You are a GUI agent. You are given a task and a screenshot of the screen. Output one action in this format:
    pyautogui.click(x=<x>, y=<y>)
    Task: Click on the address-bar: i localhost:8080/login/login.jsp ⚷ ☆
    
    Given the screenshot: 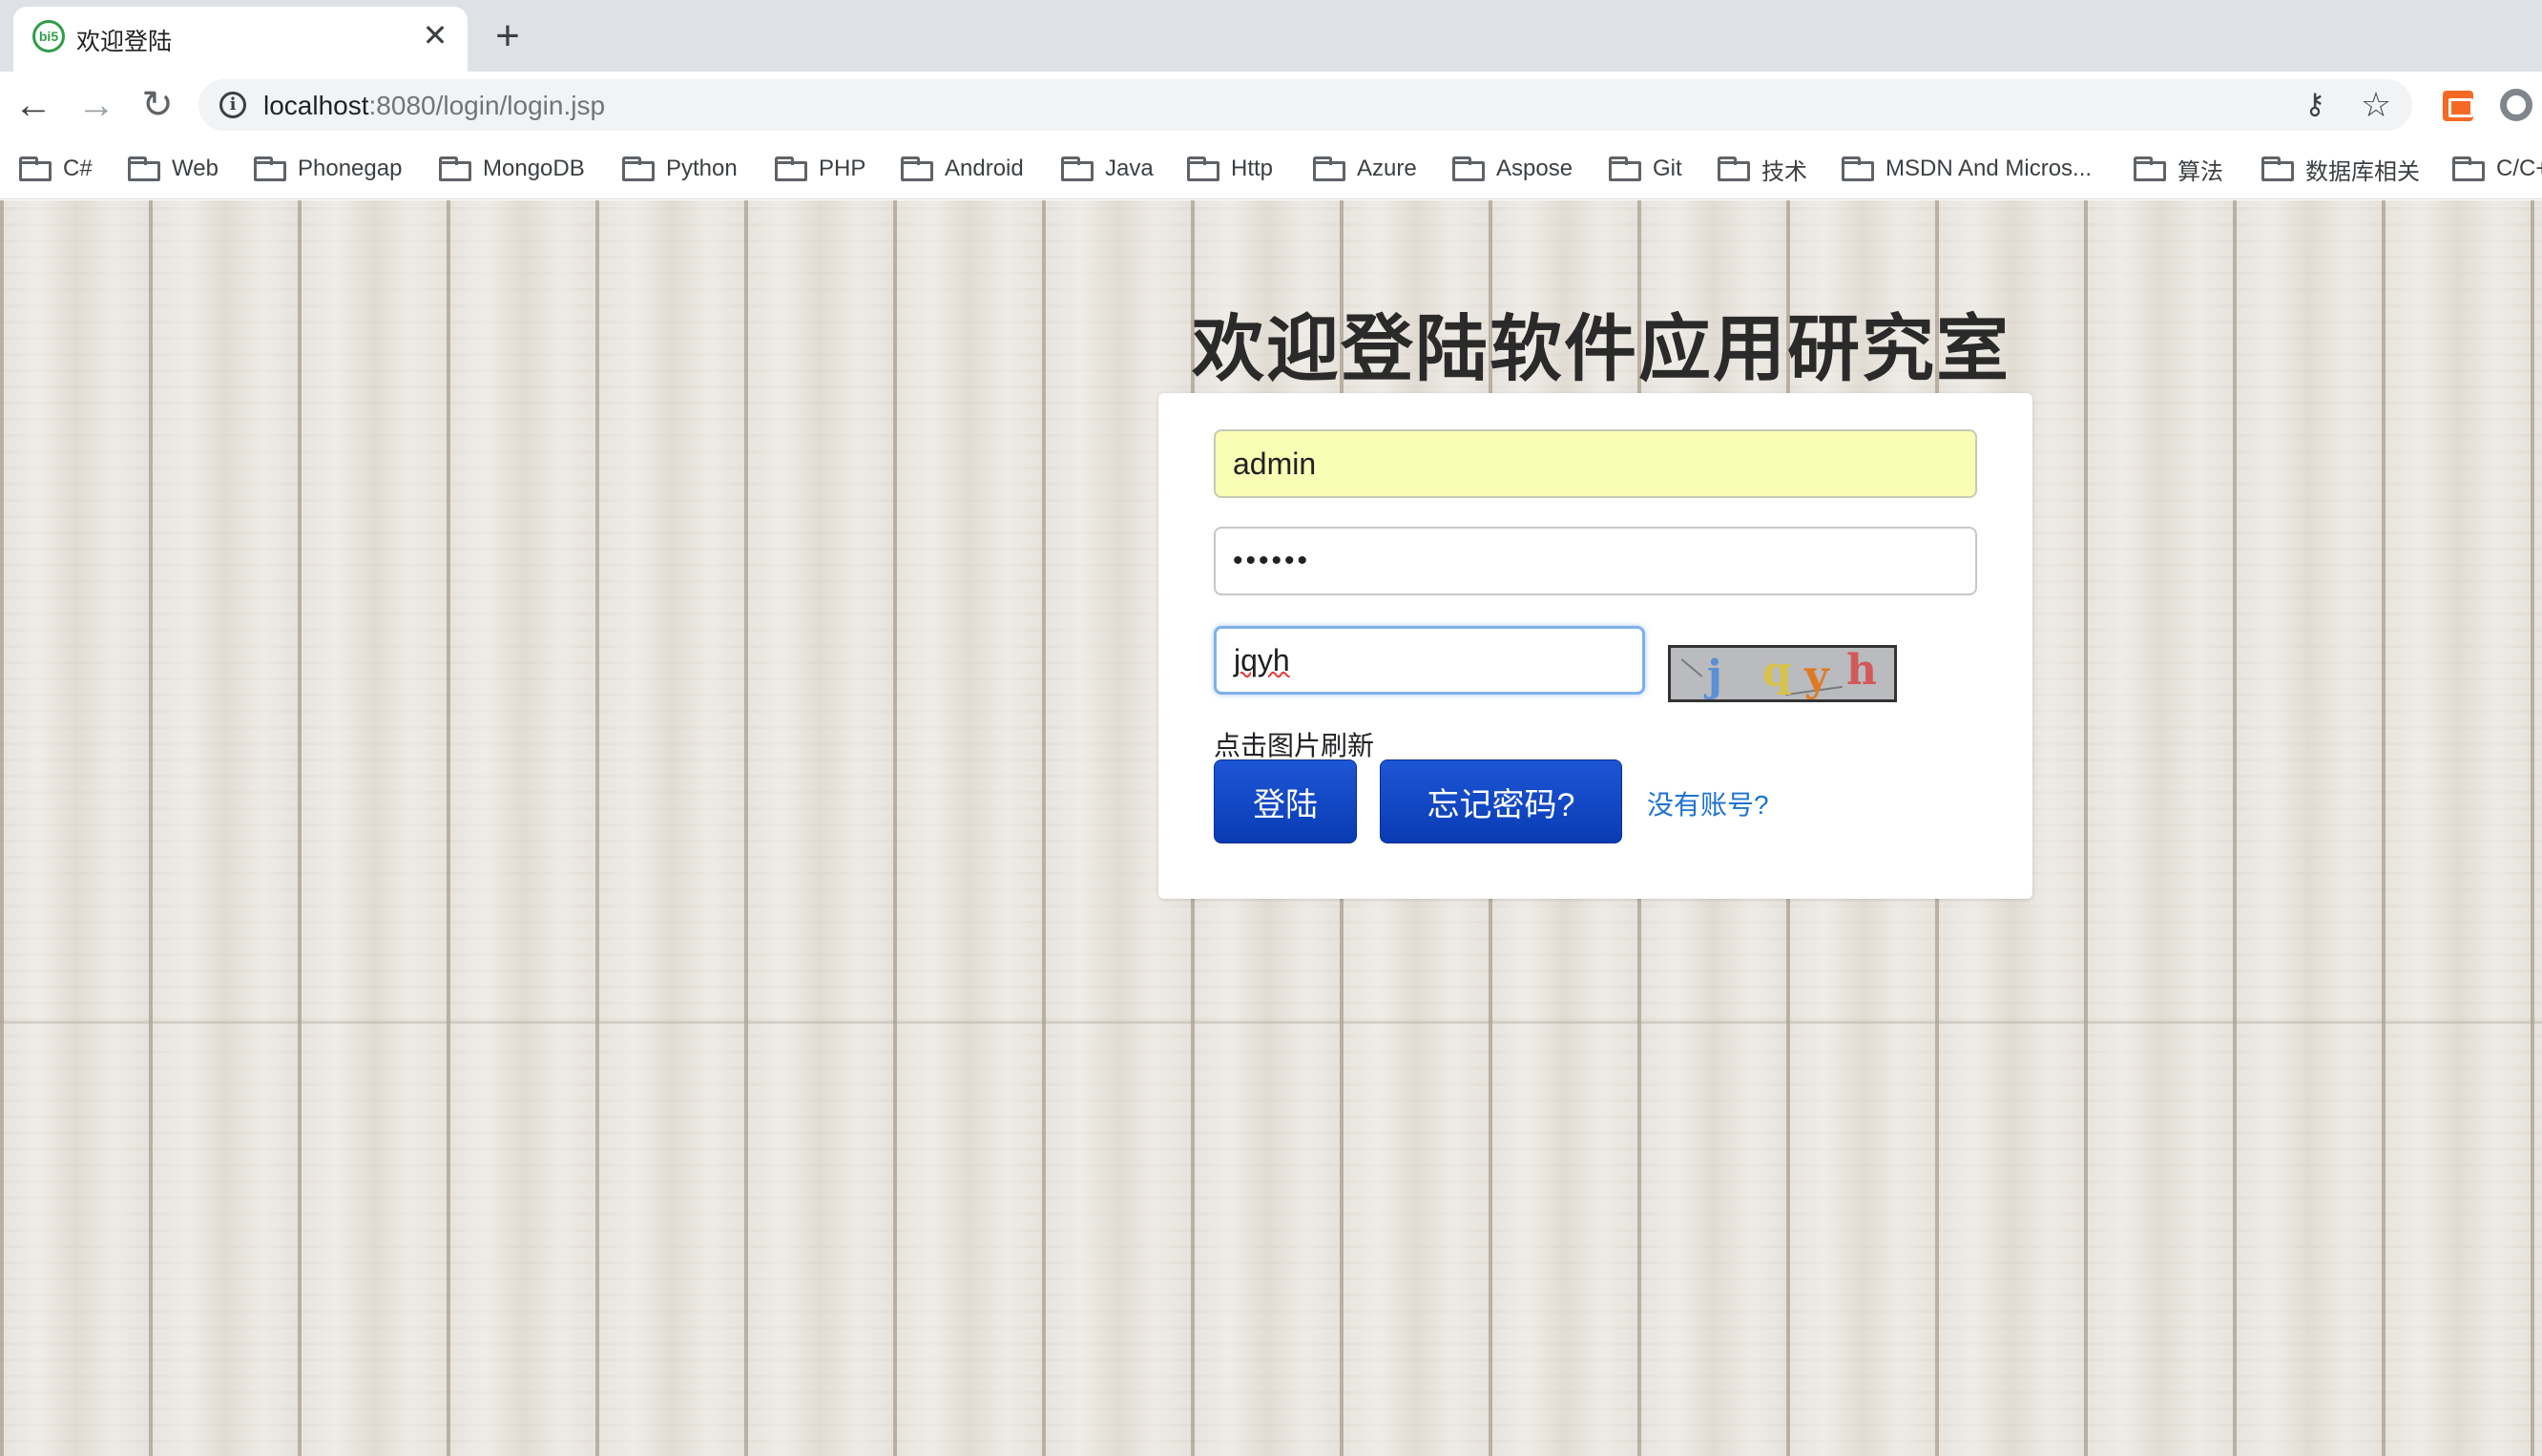 What is the action you would take?
    pyautogui.click(x=1305, y=105)
    